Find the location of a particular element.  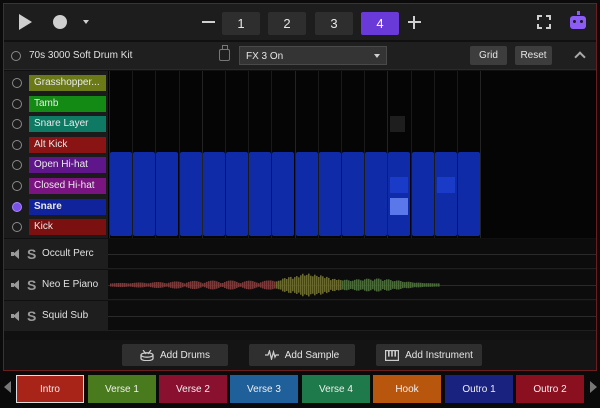

fullscreen-button is located at coordinates (544, 22).